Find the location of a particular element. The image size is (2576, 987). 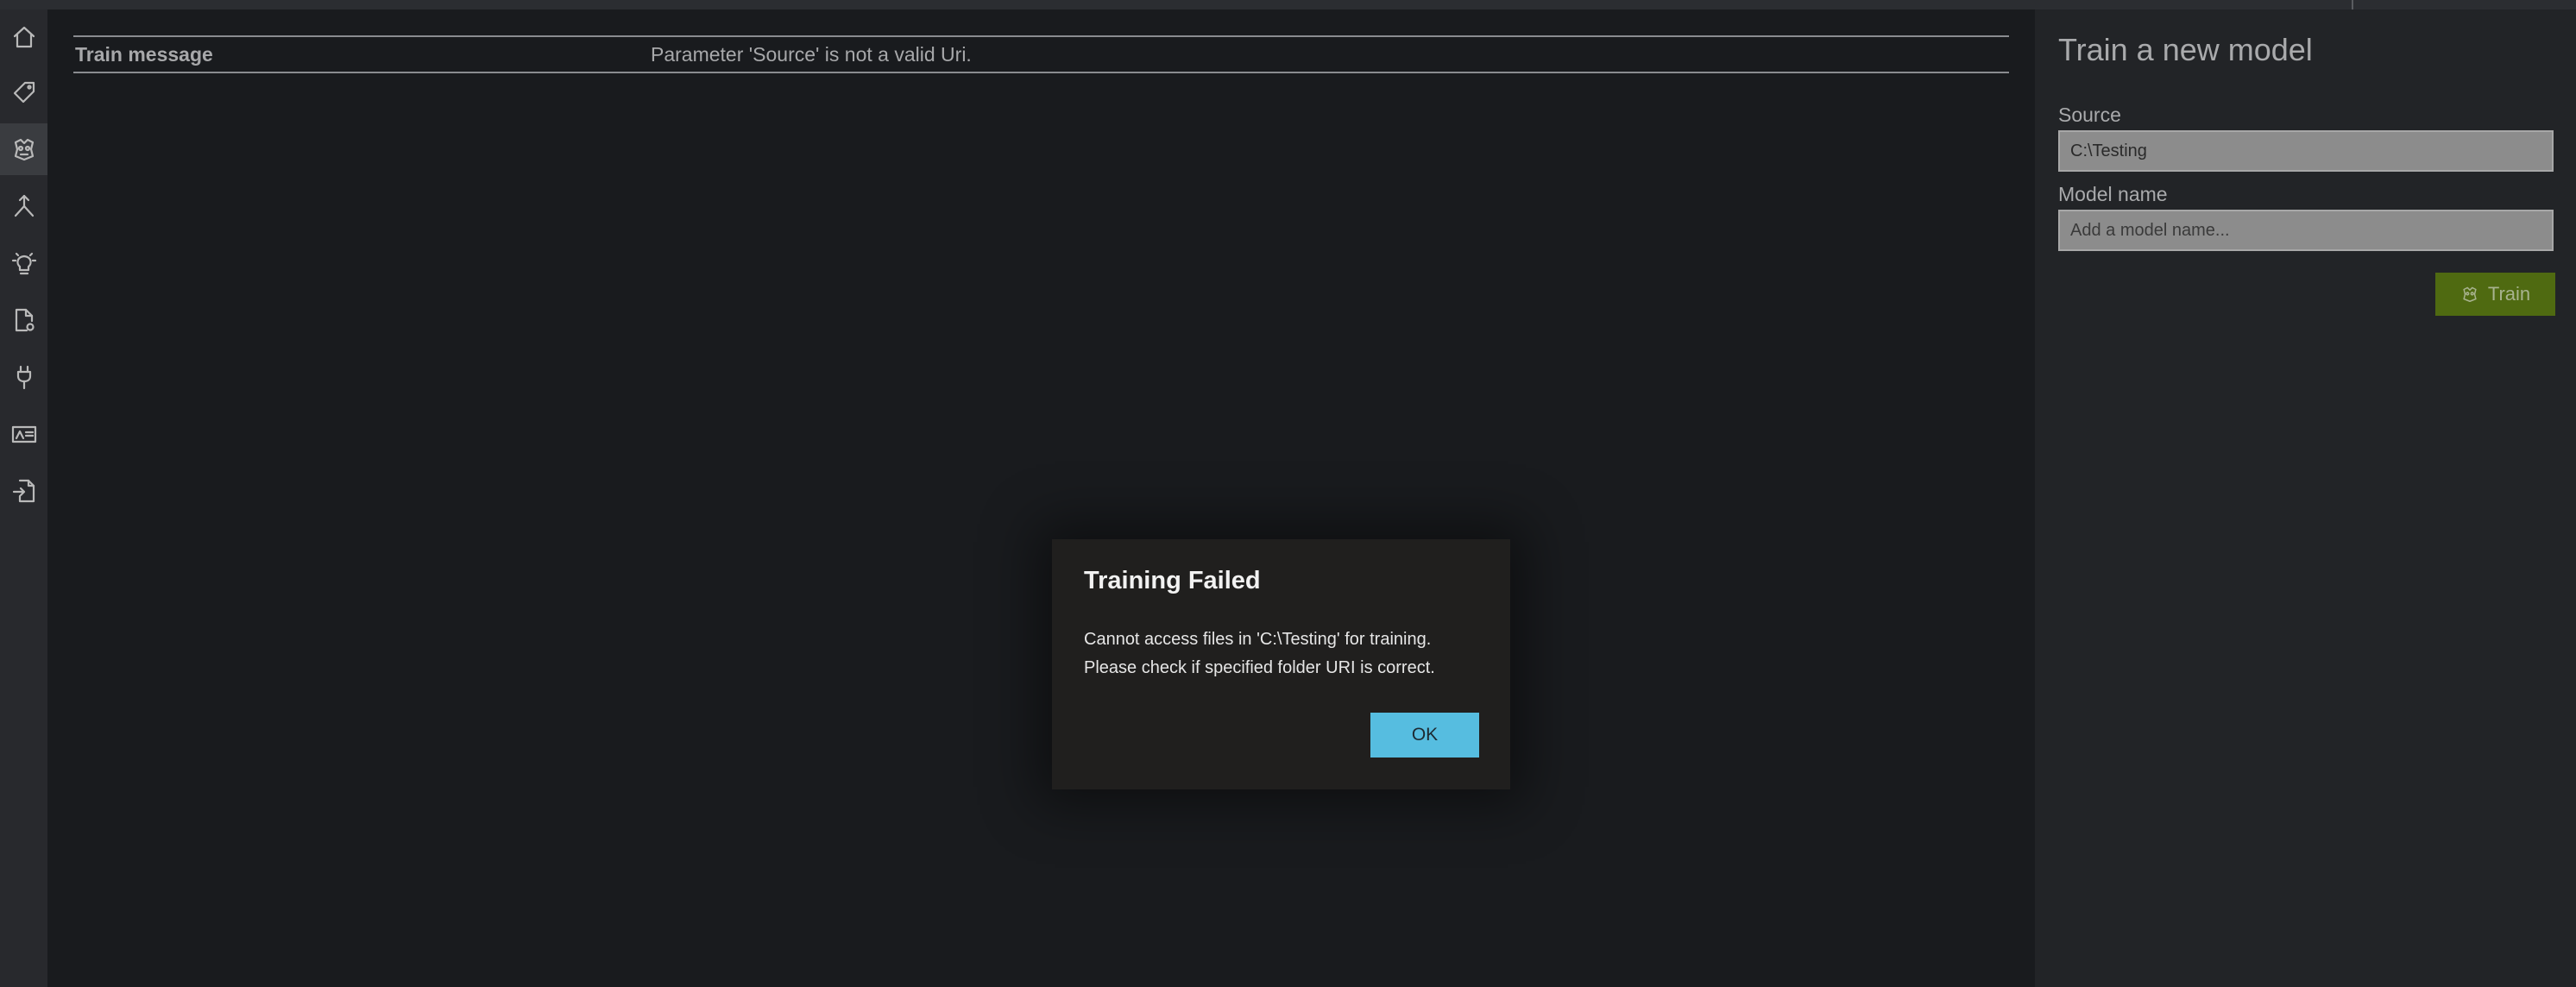

train-message-label: Train message is located at coordinates (144, 54).